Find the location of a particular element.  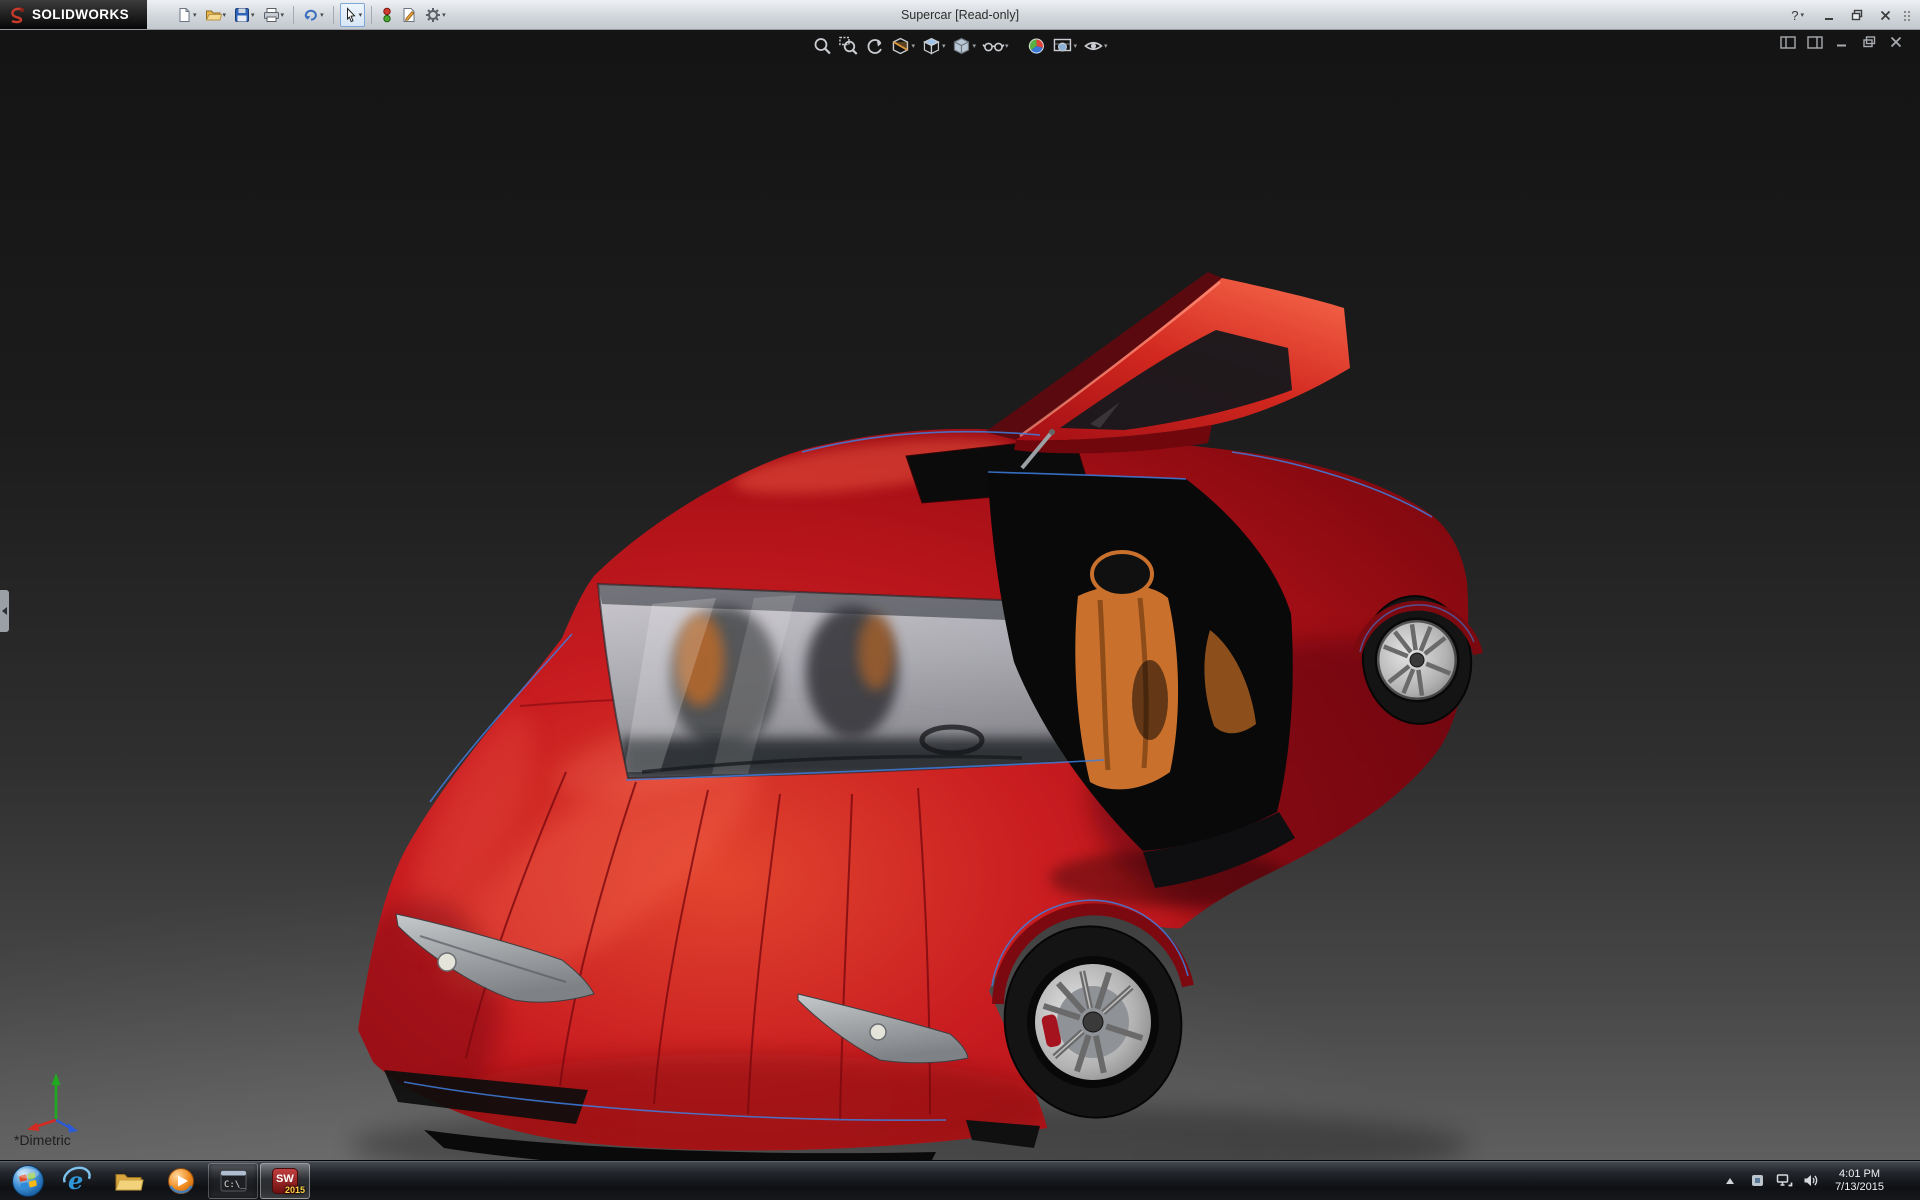

gullwing-door is located at coordinates (1167, 371).